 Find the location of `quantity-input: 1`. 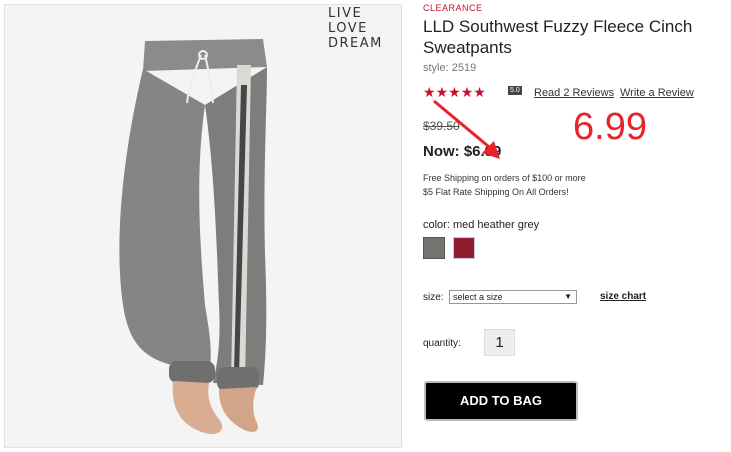

quantity-input: 1 is located at coordinates (499, 342).